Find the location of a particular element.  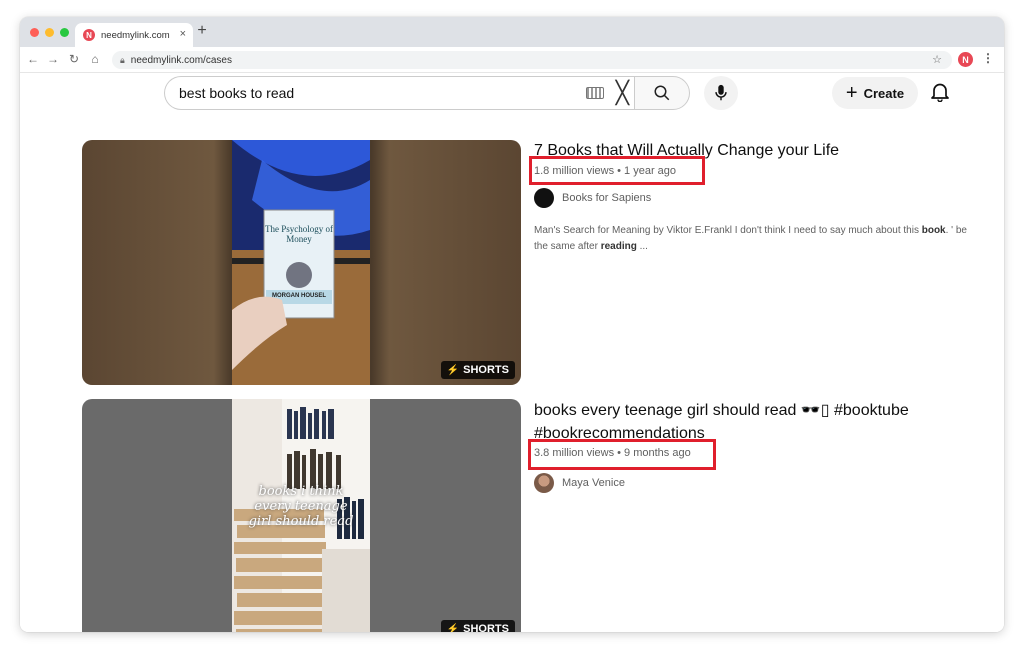

minimize-window-button is located at coordinates (49, 32).